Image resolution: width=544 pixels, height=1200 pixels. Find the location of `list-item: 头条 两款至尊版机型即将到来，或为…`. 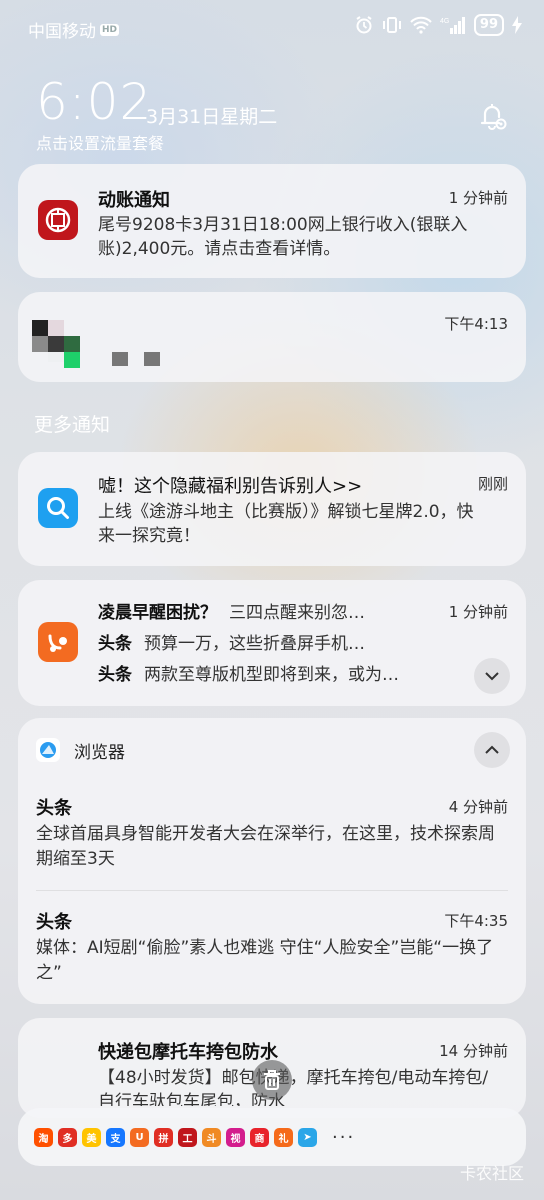

list-item: 头条 两款至尊版机型即将到来，或为… is located at coordinates (268, 675).